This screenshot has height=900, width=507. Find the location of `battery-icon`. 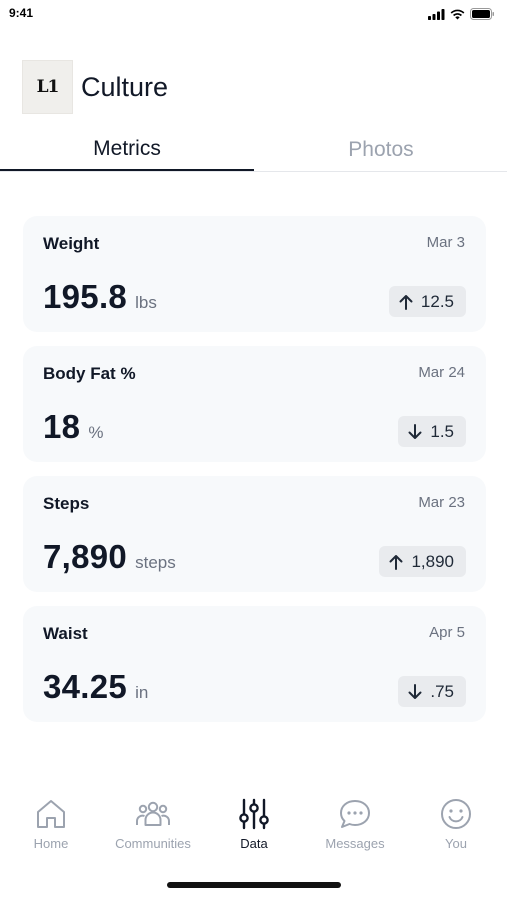

battery-icon is located at coordinates (482, 14).